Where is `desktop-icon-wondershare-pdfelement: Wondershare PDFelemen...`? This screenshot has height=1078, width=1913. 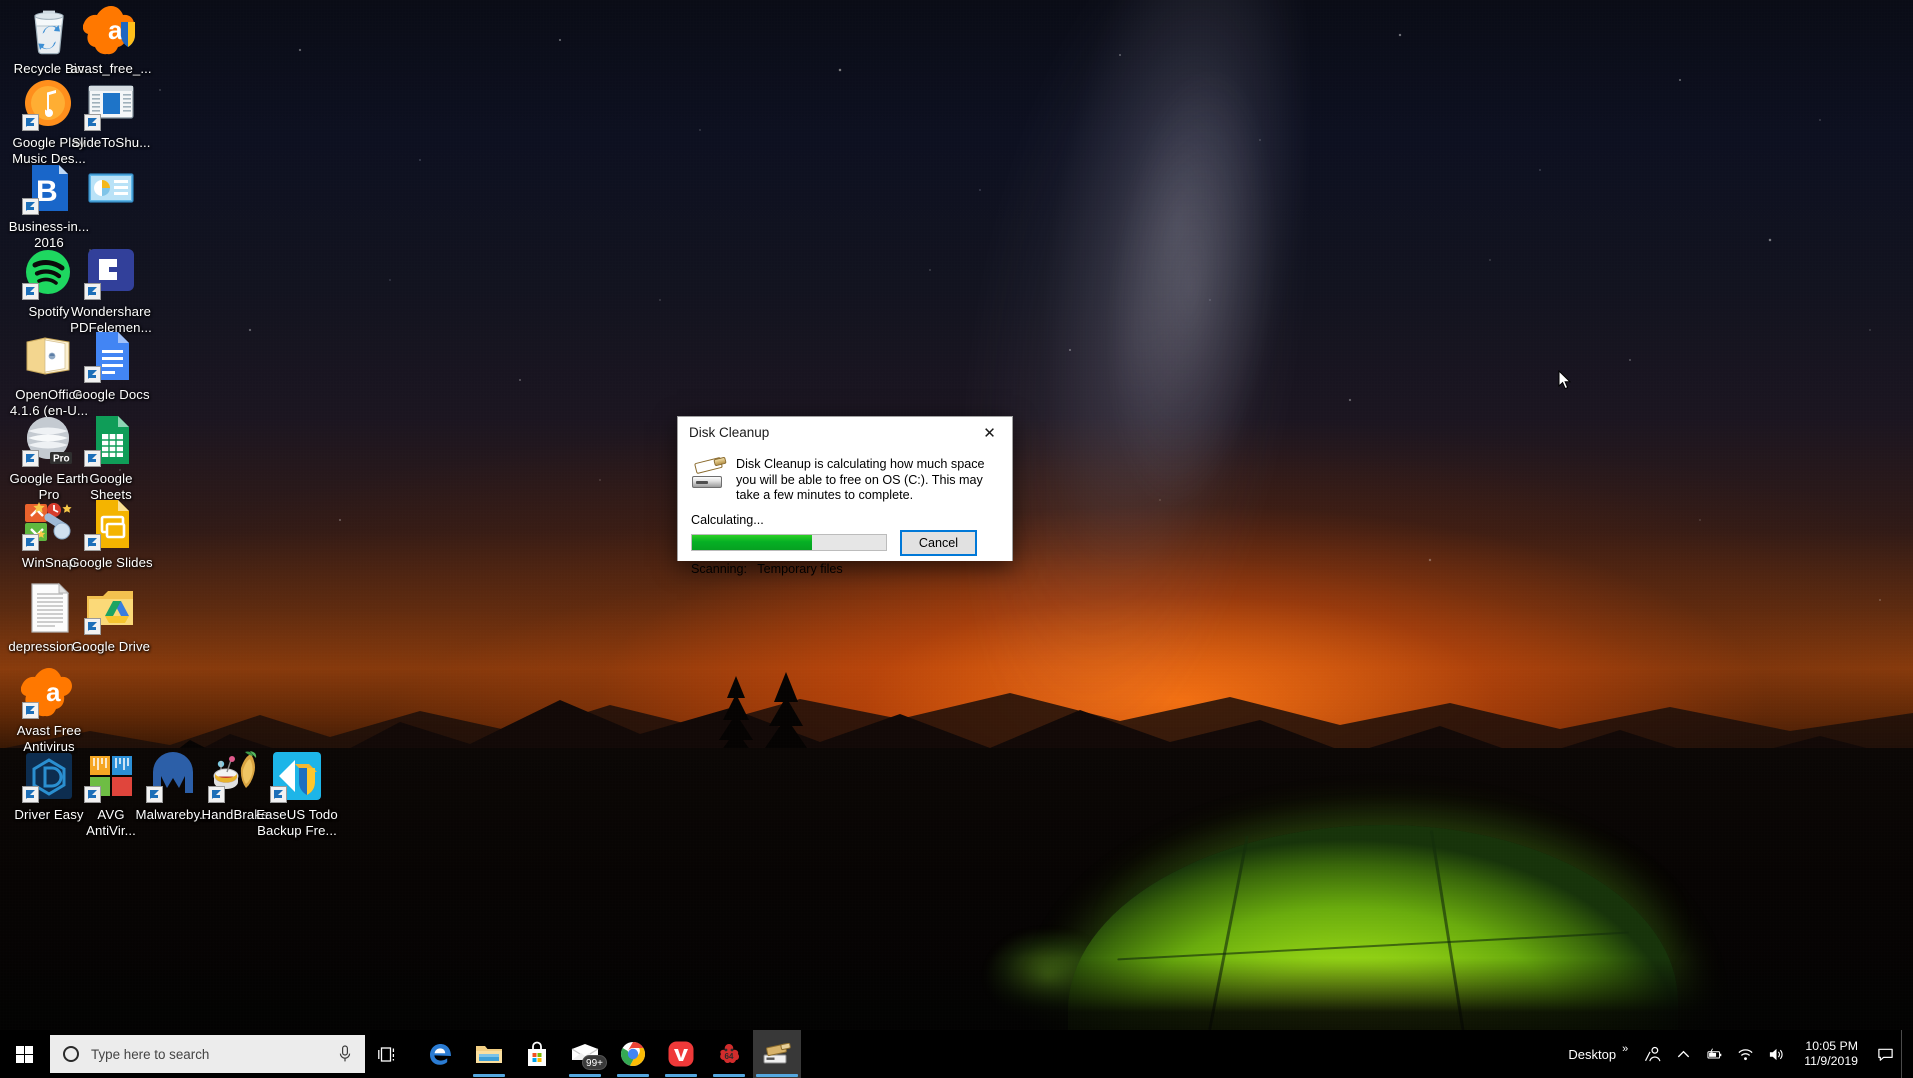 desktop-icon-wondershare-pdfelement: Wondershare PDFelemen... is located at coordinates (111, 290).